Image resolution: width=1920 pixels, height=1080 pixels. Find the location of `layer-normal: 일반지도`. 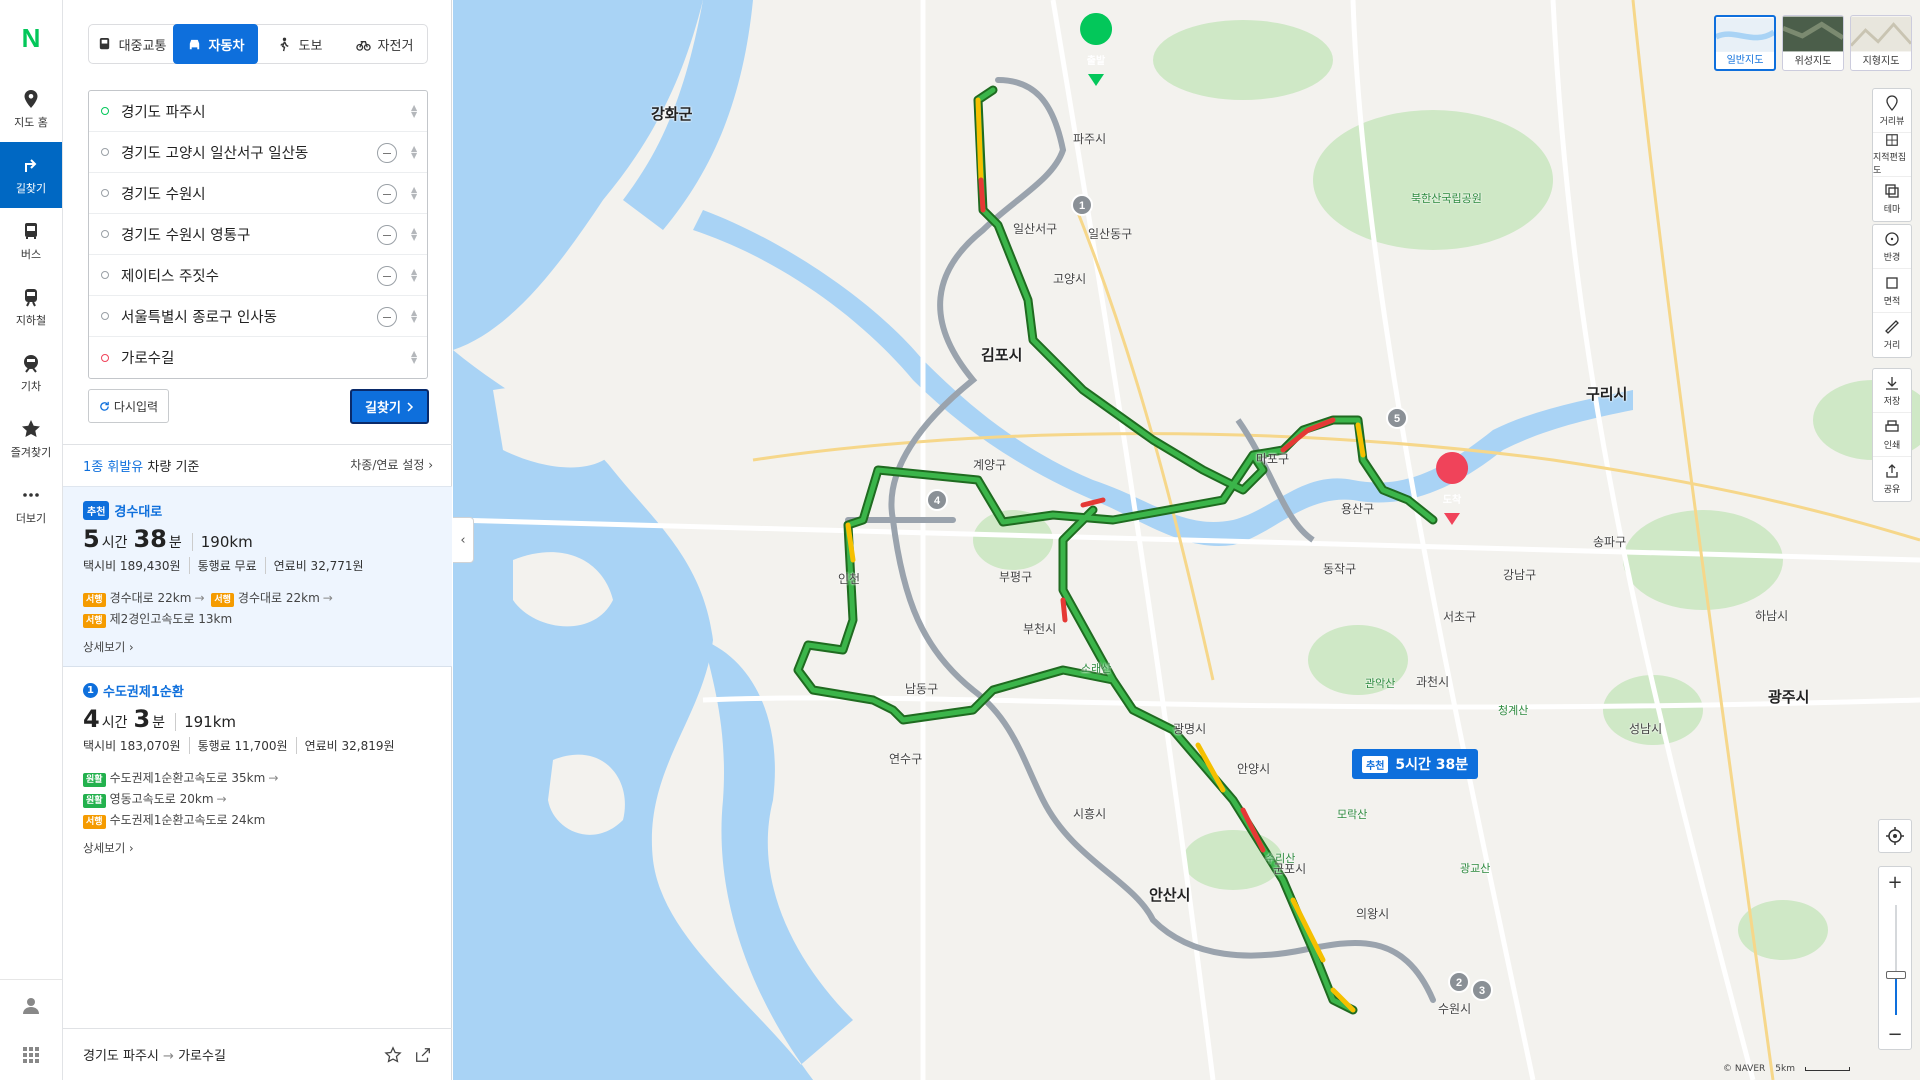

layer-normal: 일반지도 is located at coordinates (1745, 43).